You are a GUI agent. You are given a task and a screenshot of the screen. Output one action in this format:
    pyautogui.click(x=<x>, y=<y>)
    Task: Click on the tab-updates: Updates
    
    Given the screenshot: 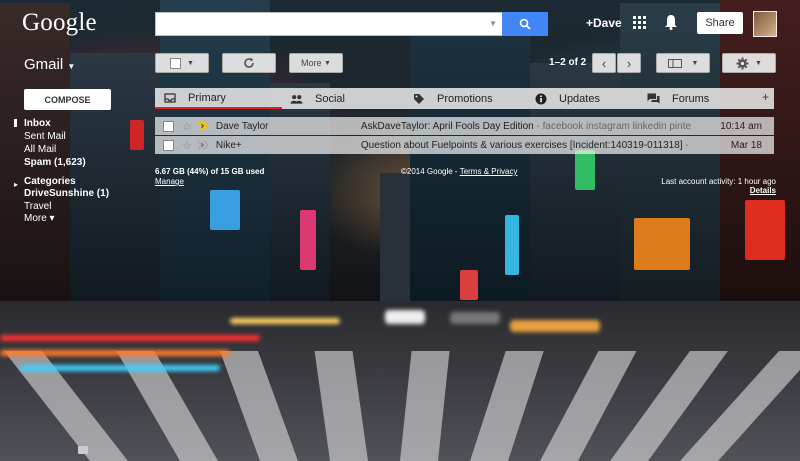 What is the action you would take?
    pyautogui.click(x=582, y=98)
    